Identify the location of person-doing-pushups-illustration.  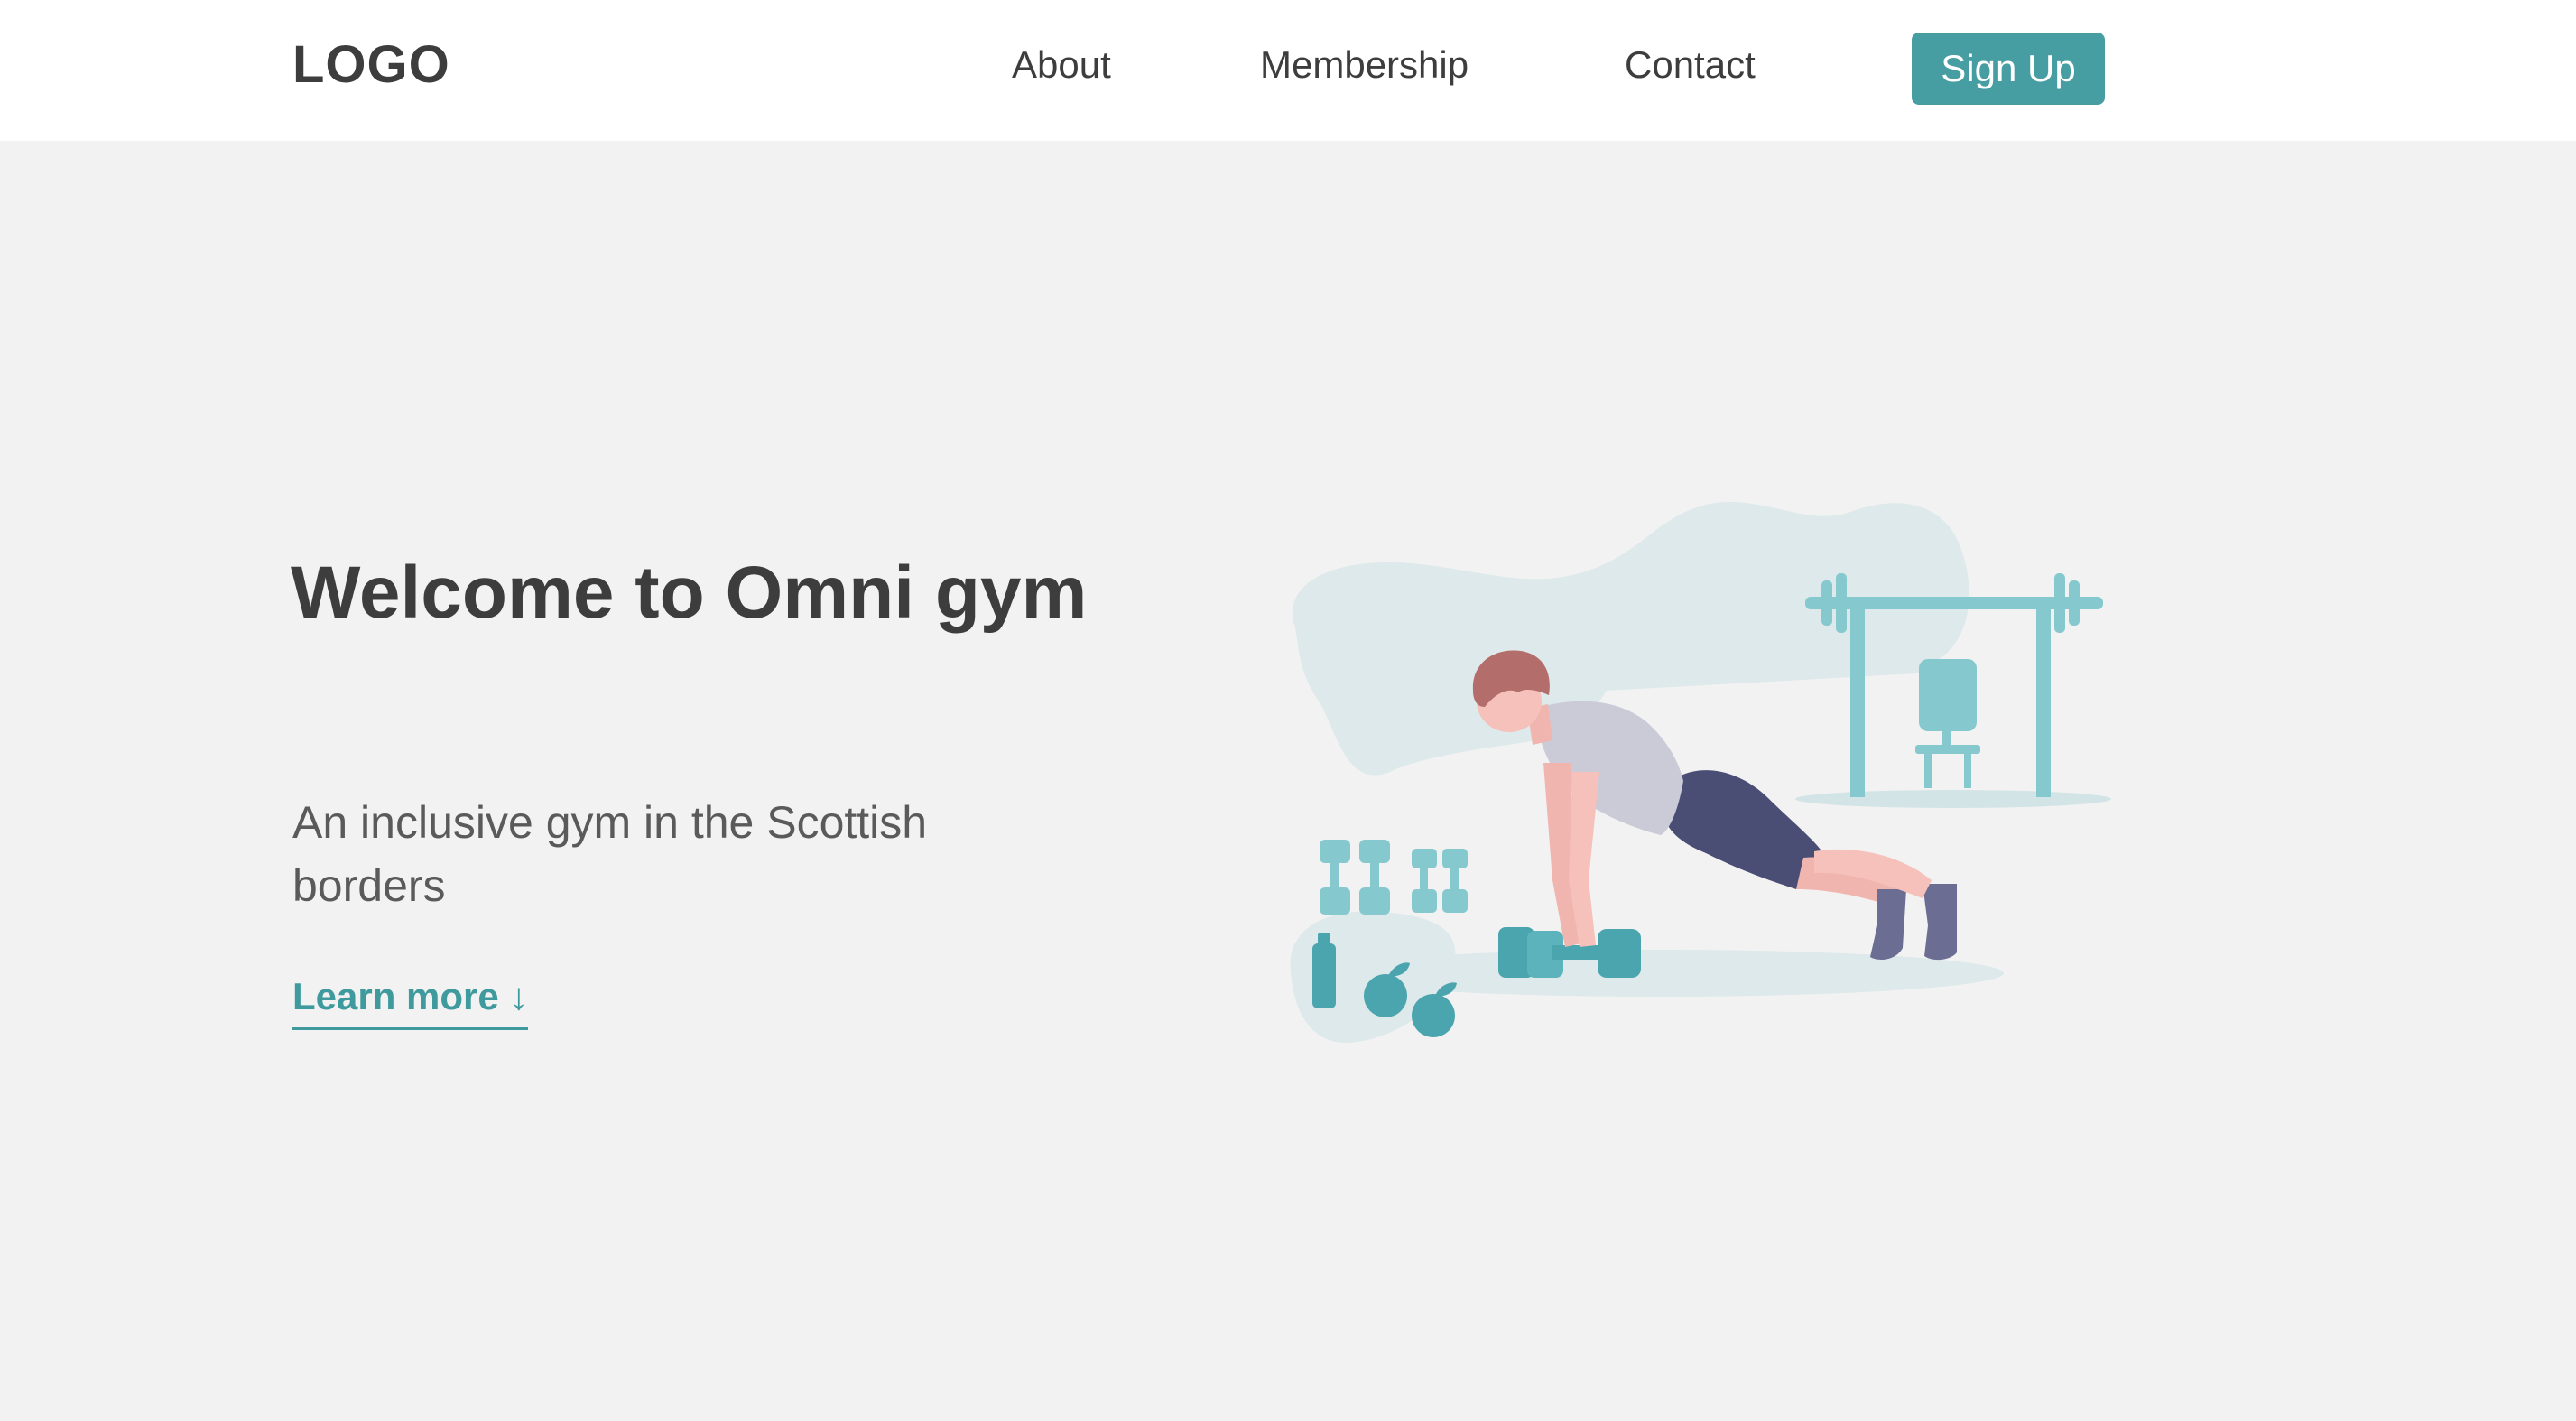
(1700, 772).